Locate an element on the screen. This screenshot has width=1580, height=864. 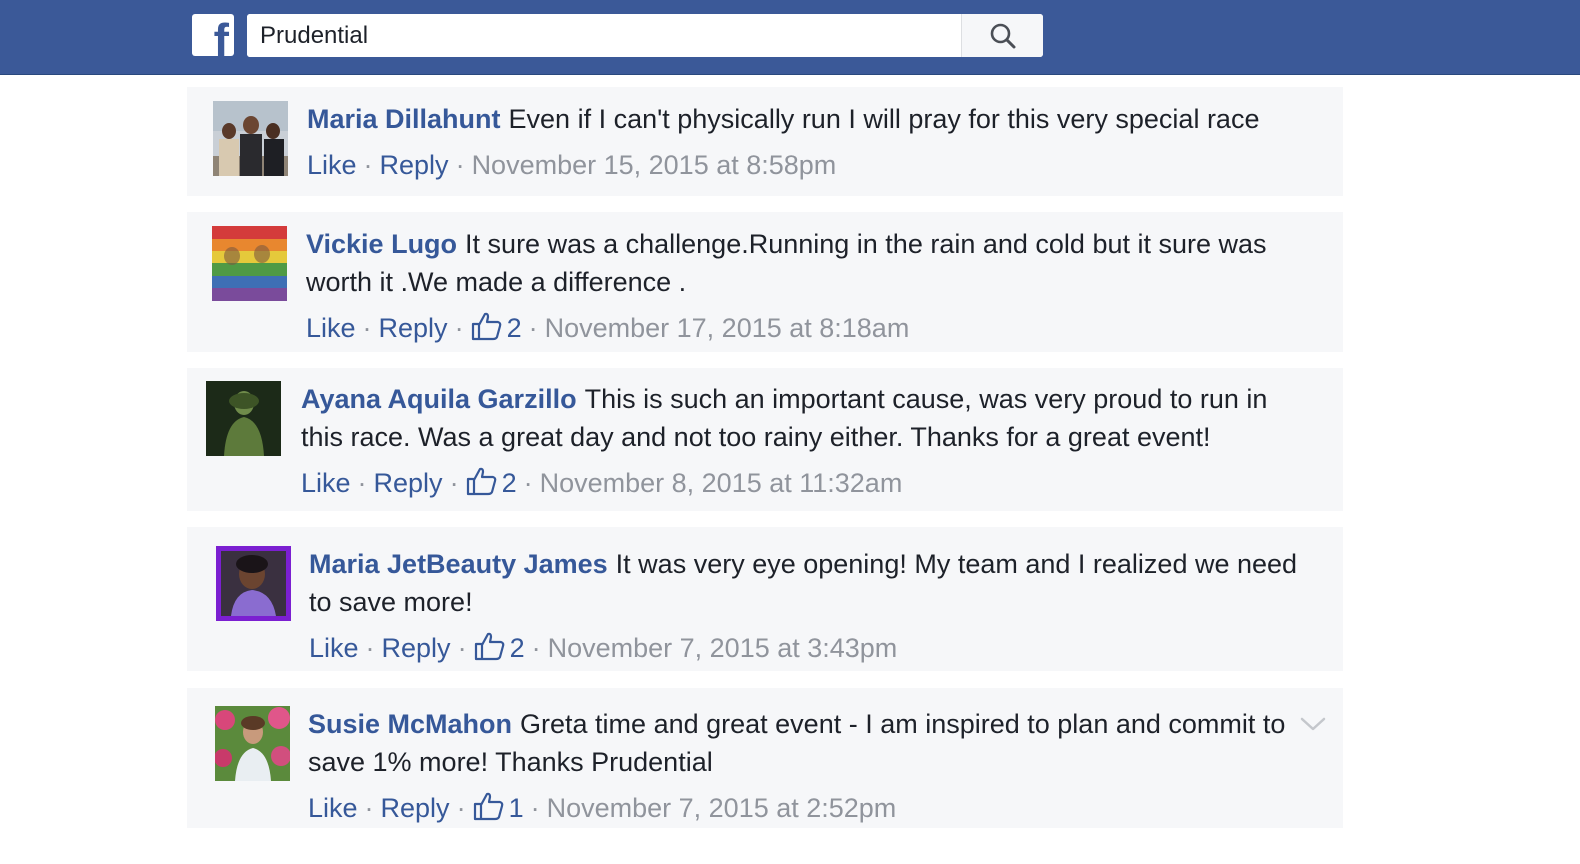
facebook-logo-letter: f is located at coordinates (221, 35).